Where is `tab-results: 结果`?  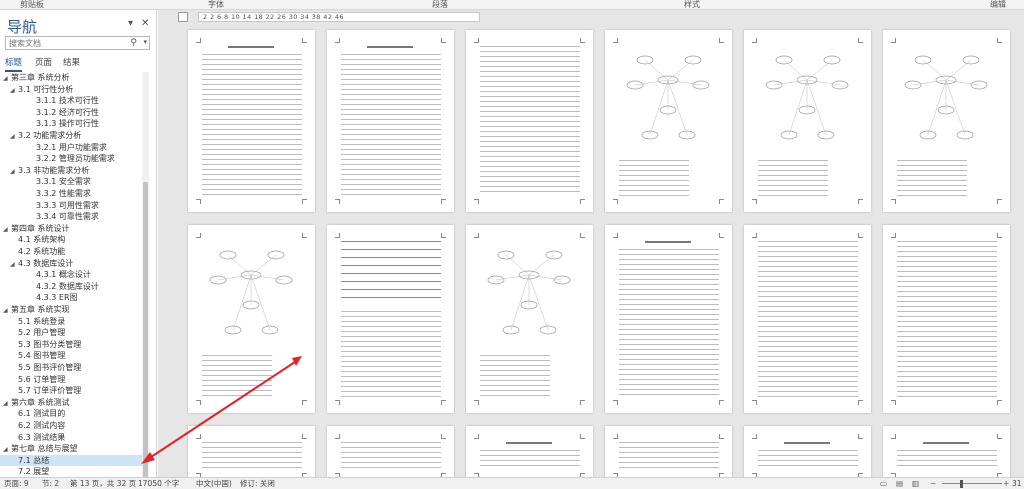 tab-results: 结果 is located at coordinates (71, 63).